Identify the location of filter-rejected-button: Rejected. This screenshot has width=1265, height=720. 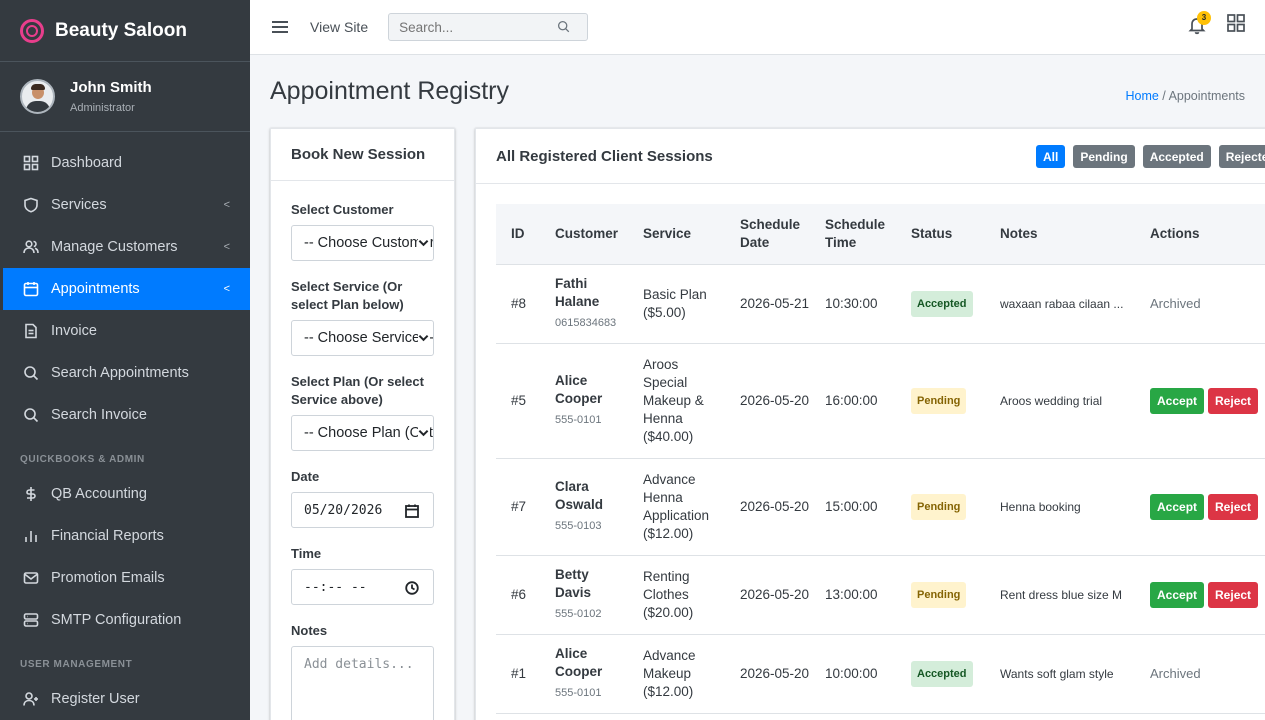
(1241, 156).